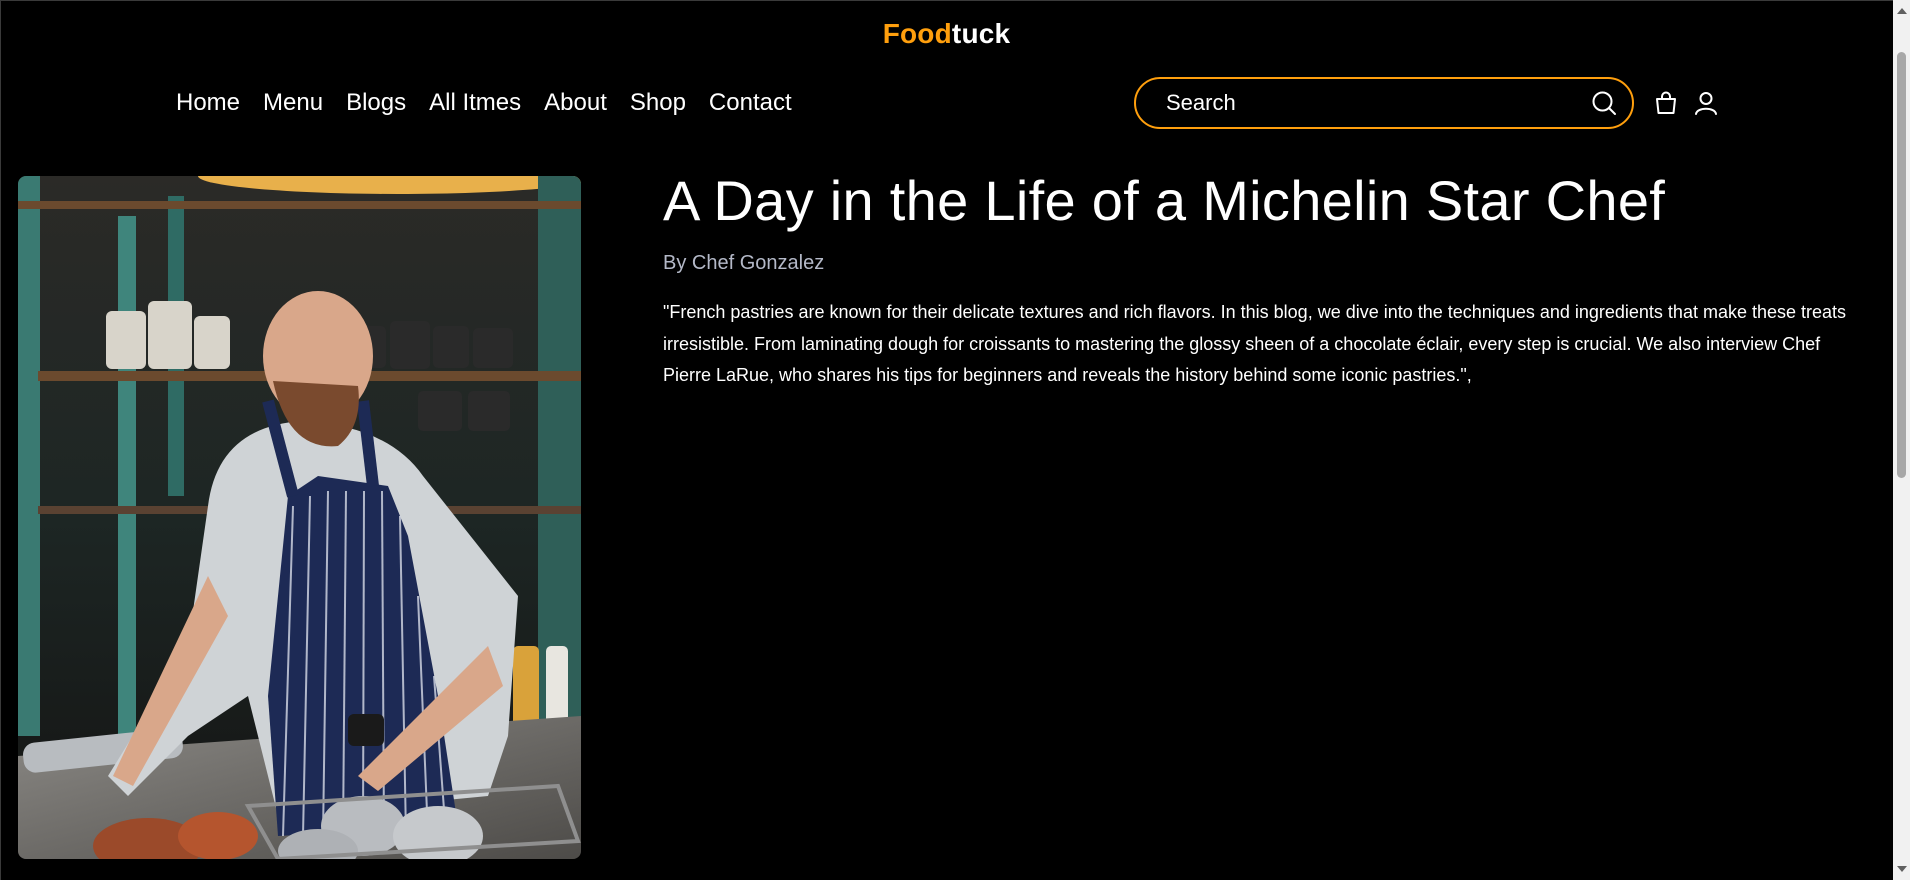 This screenshot has width=1910, height=880. Describe the element at coordinates (208, 103) in the screenshot. I see `nav-item-home: Home` at that location.